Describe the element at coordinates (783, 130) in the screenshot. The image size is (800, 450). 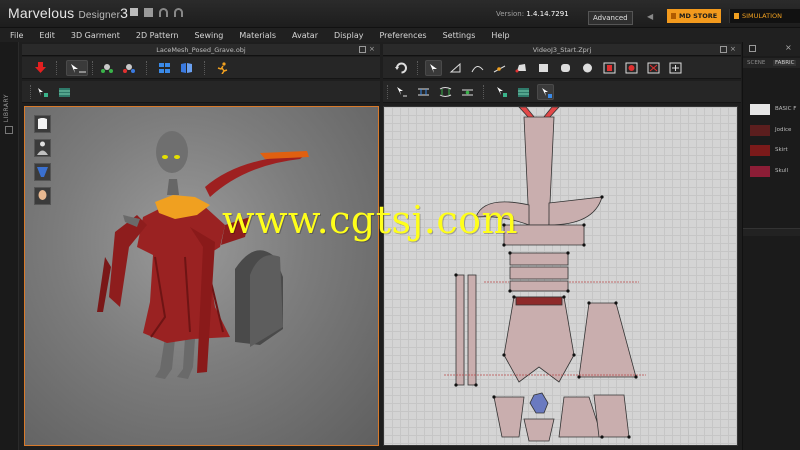
I see `fabric-name: Jodice` at that location.